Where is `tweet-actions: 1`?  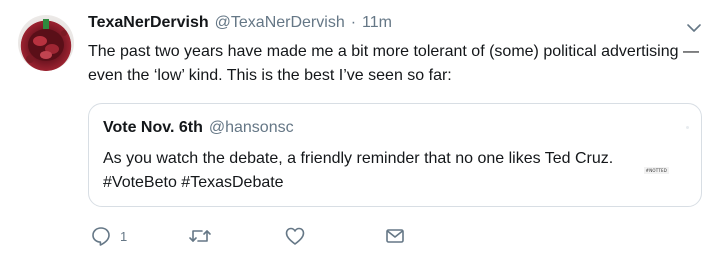
tweet-actions: 1 is located at coordinates (388, 236).